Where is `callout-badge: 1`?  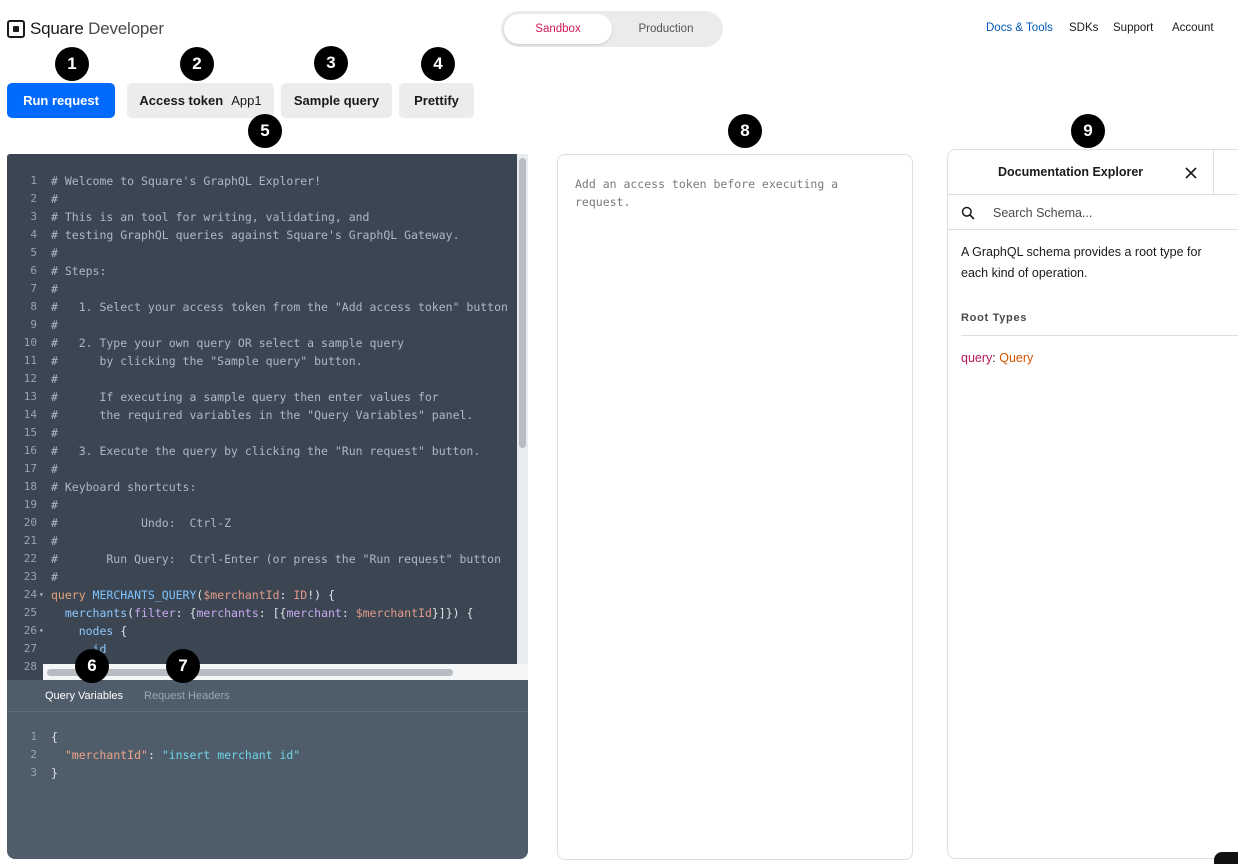 callout-badge: 1 is located at coordinates (72, 64).